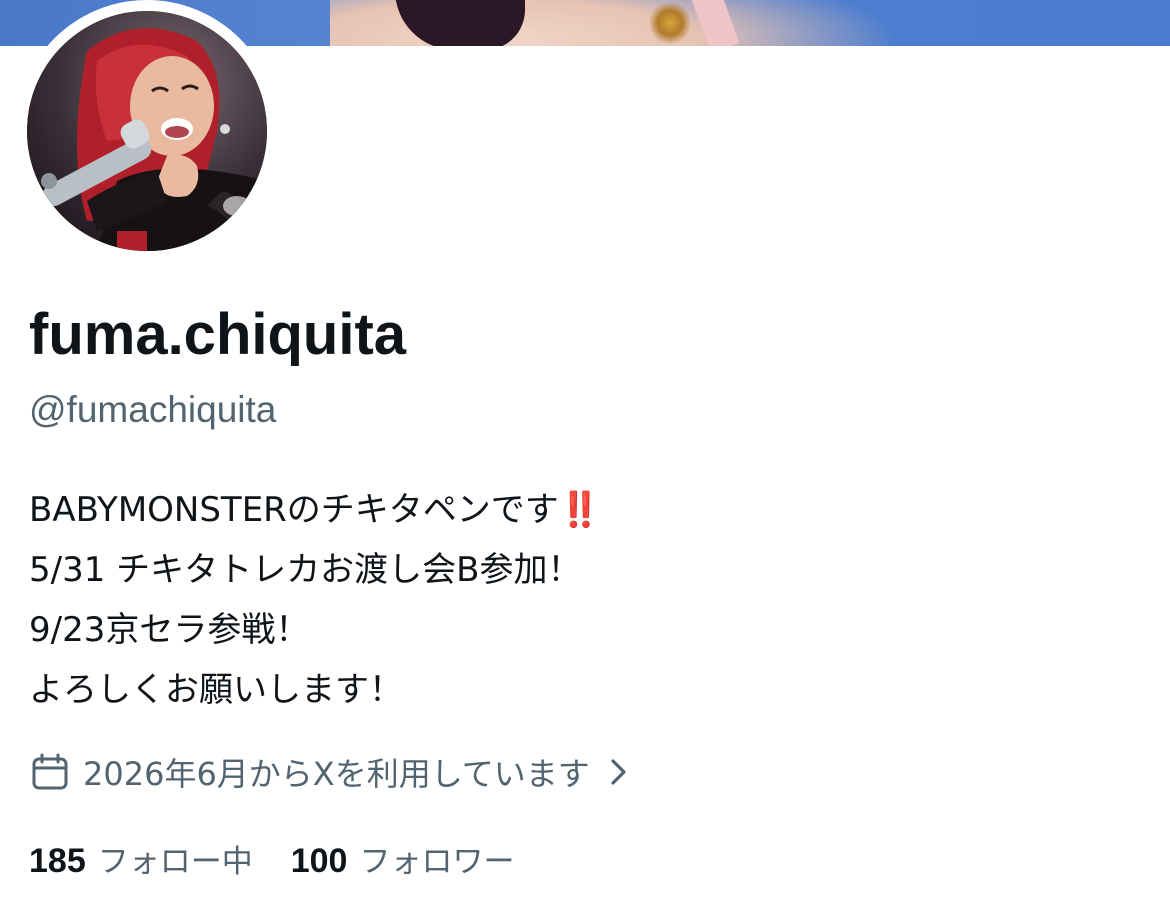 The width and height of the screenshot is (1170, 897). Describe the element at coordinates (618, 772) in the screenshot. I see `chevron-right-icon` at that location.